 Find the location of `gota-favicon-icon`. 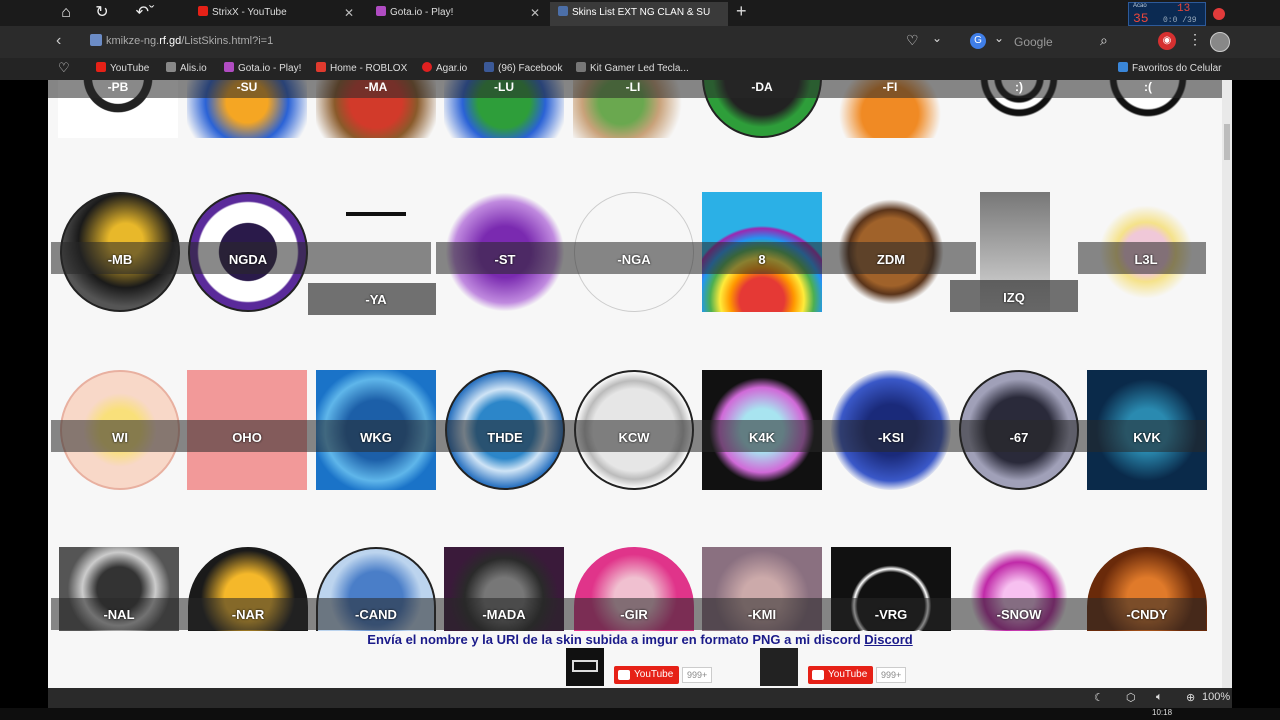

gota-favicon-icon is located at coordinates (381, 11).